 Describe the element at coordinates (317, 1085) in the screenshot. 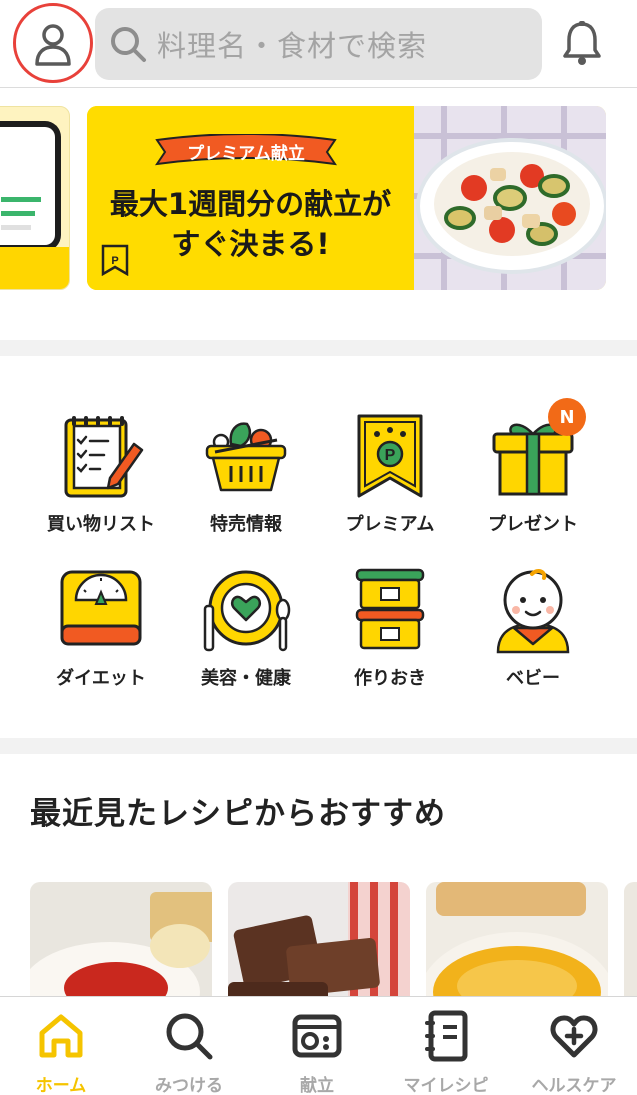

I see `tab-label: 献立` at that location.